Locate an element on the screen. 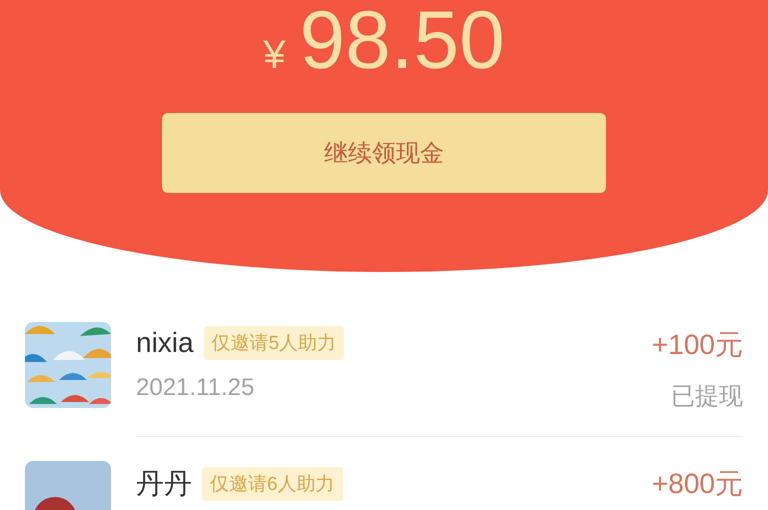 This screenshot has width=768, height=510. invite-tag: 仅邀请6人助力 is located at coordinates (272, 484).